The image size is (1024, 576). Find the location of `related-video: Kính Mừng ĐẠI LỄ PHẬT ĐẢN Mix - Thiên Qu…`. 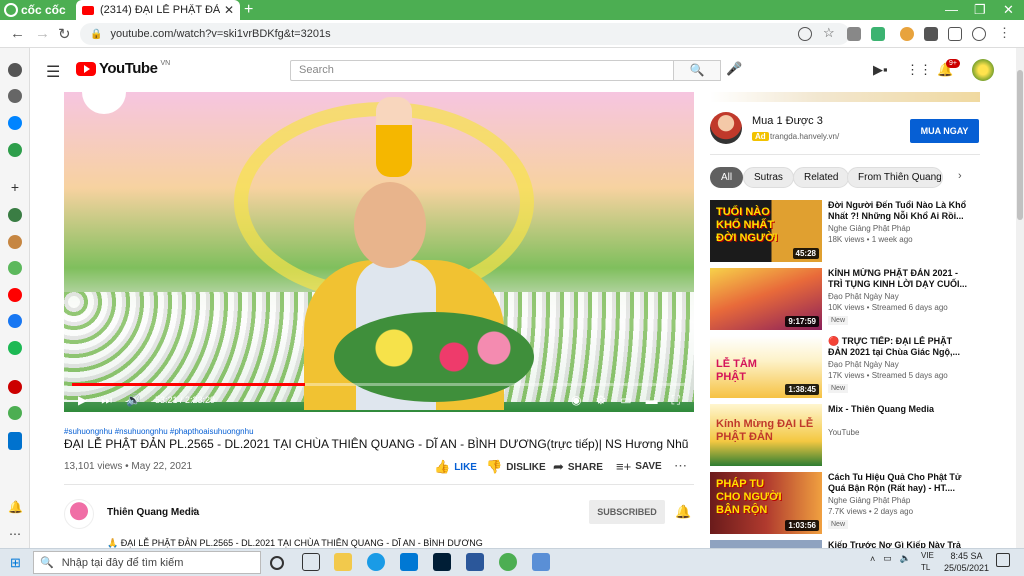

related-video: Kính Mừng ĐẠI LỄ PHẬT ĐẢN Mix - Thiên Qu… is located at coordinates (845, 435).